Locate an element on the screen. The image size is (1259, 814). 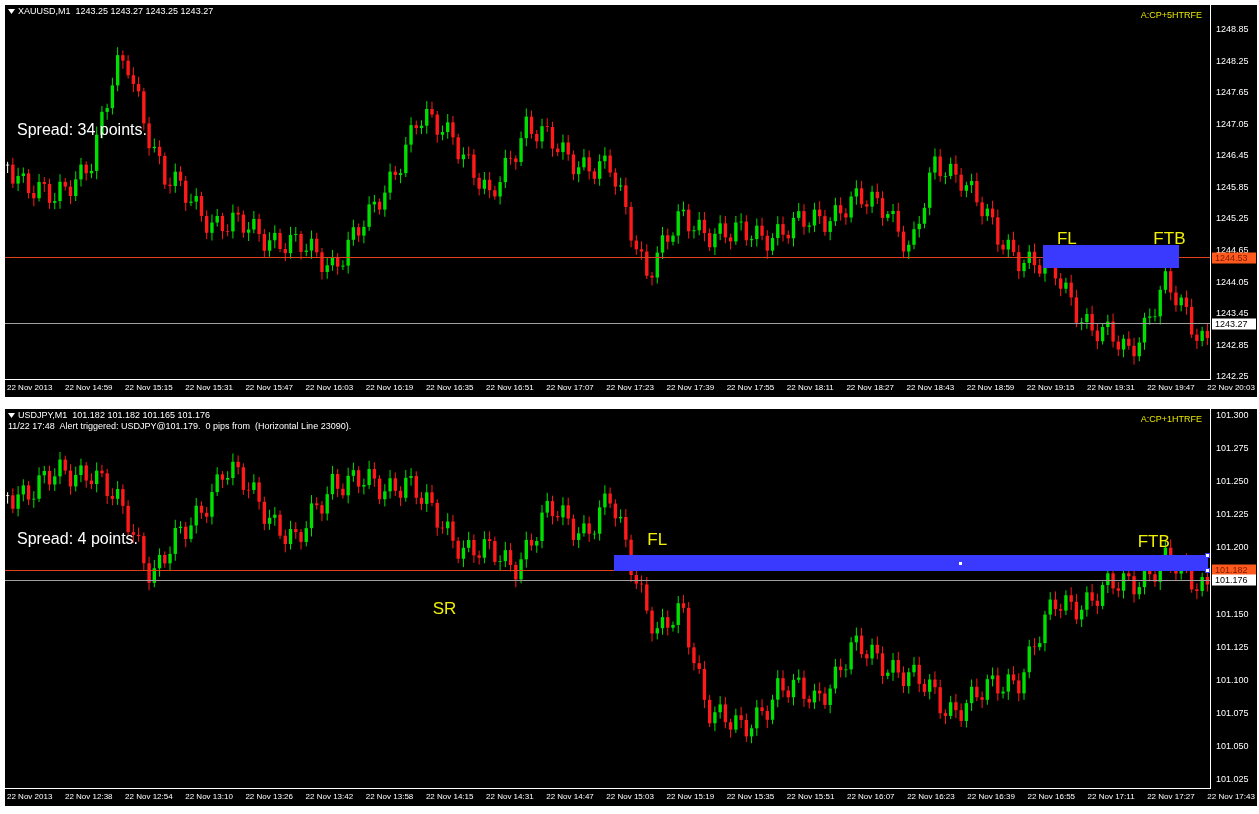
time-label: 22 Nov 18:11 is located at coordinates (810, 388).